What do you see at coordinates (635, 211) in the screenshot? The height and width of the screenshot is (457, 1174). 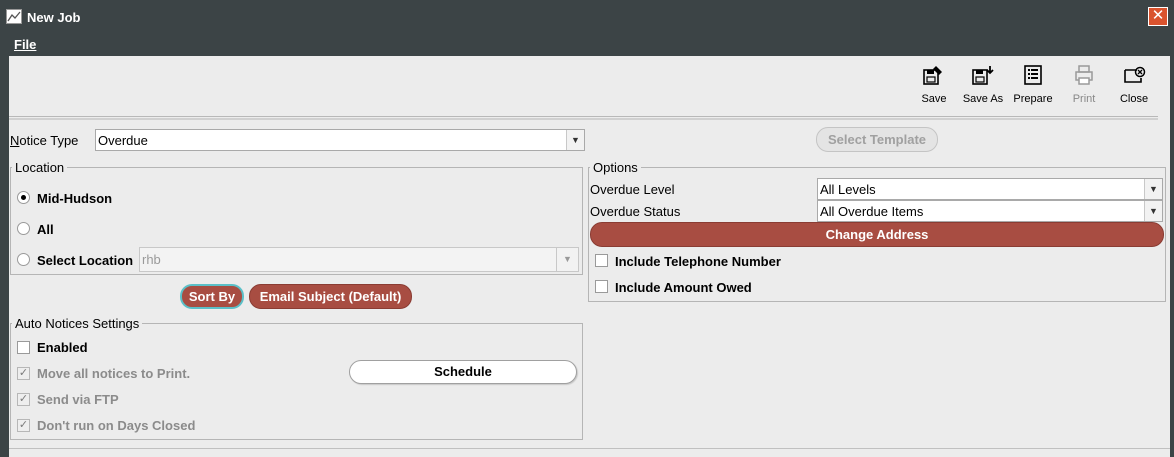 I see `overdue-status-label: Overdue Status` at bounding box center [635, 211].